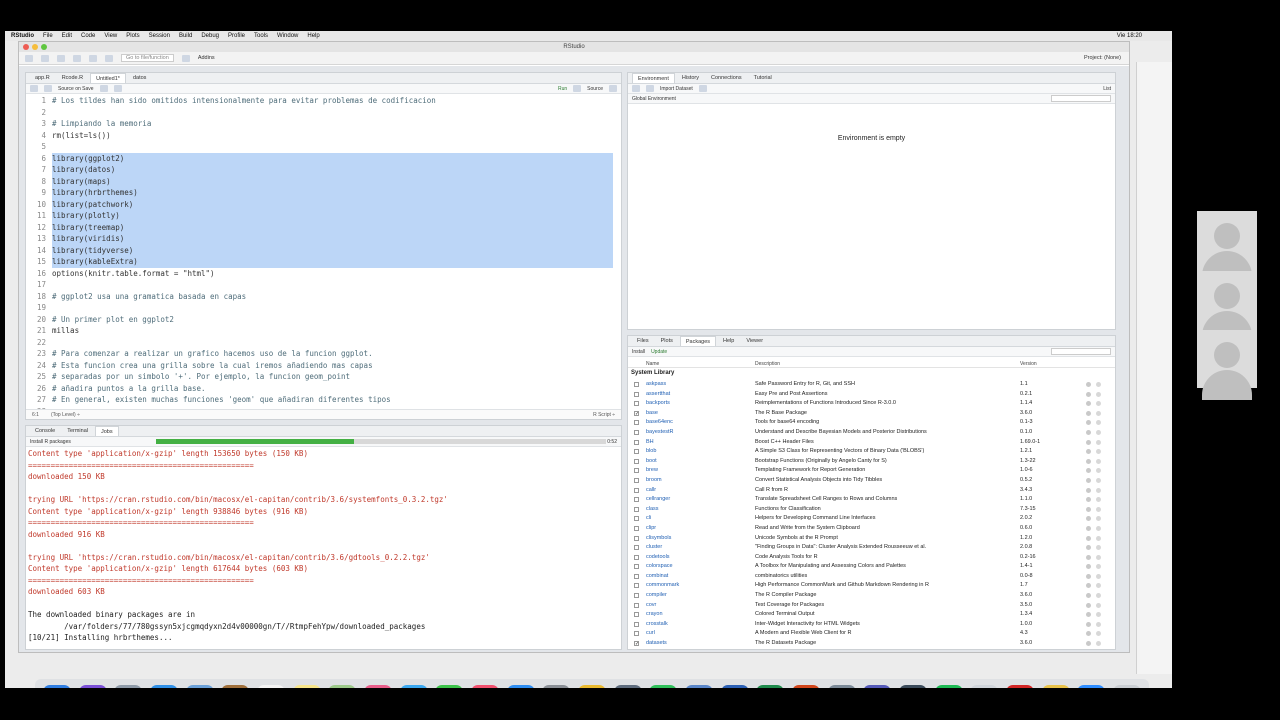  What do you see at coordinates (185, 36) in the screenshot?
I see `menu-build: Build` at bounding box center [185, 36].